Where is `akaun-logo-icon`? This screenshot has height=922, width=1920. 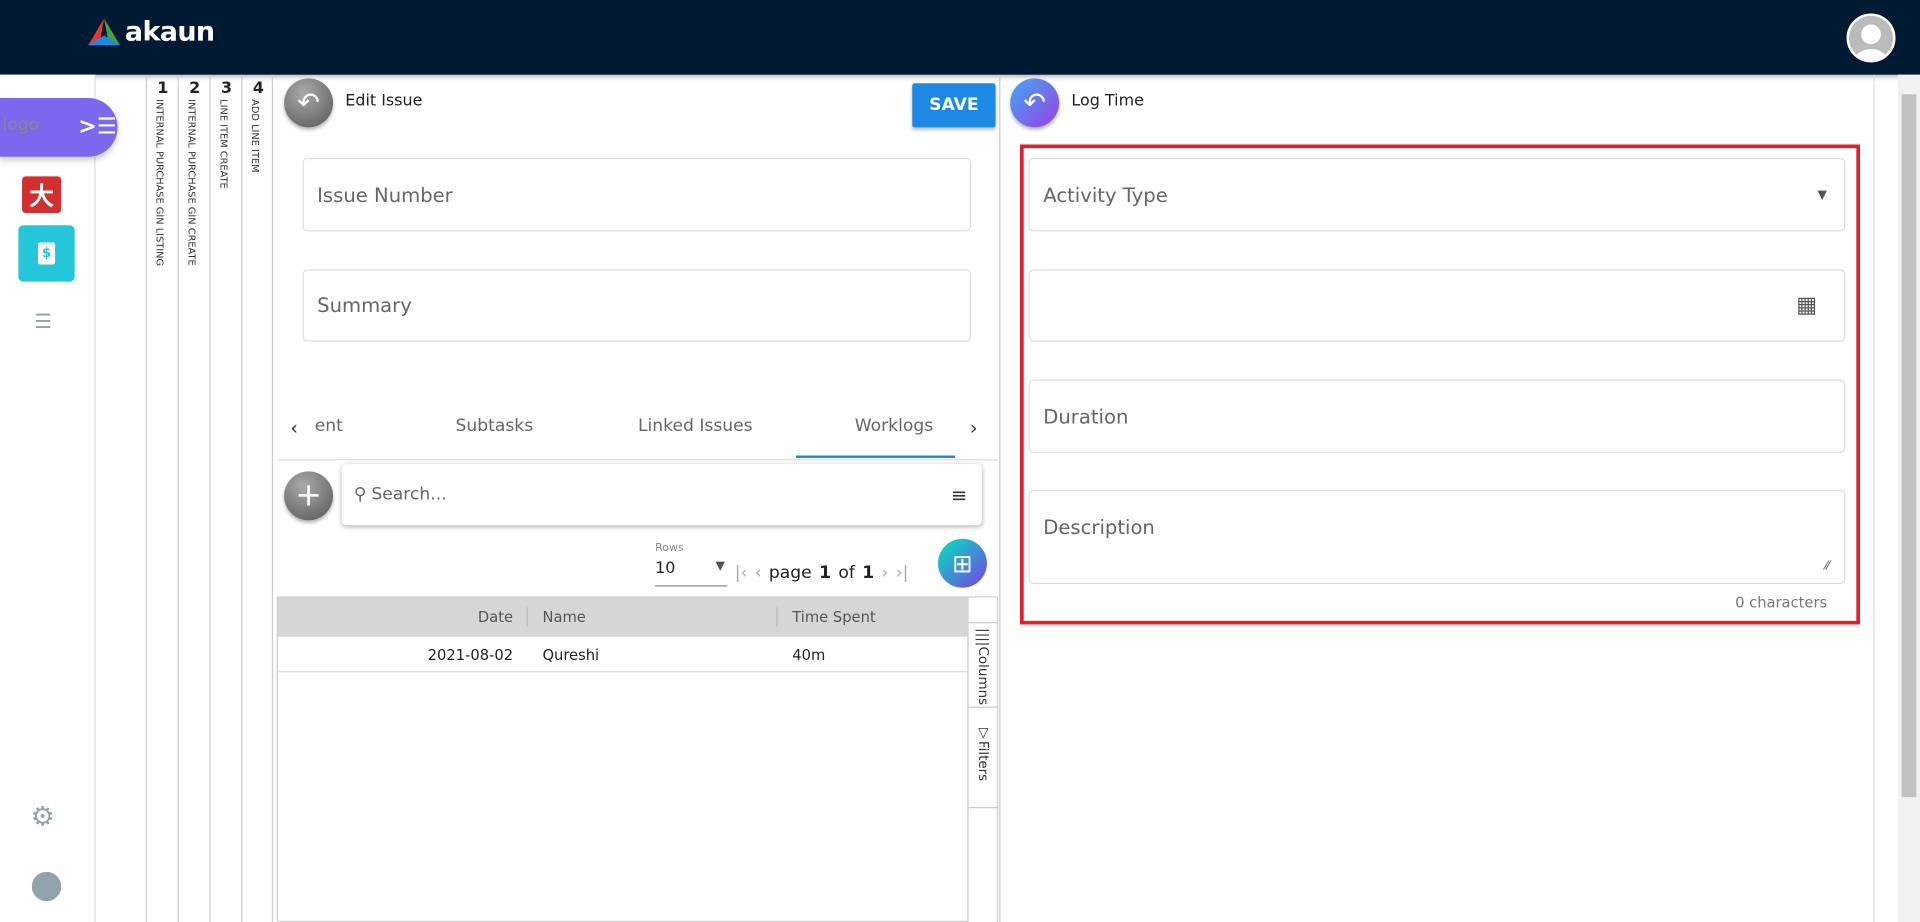 akaun-logo-icon is located at coordinates (104, 31).